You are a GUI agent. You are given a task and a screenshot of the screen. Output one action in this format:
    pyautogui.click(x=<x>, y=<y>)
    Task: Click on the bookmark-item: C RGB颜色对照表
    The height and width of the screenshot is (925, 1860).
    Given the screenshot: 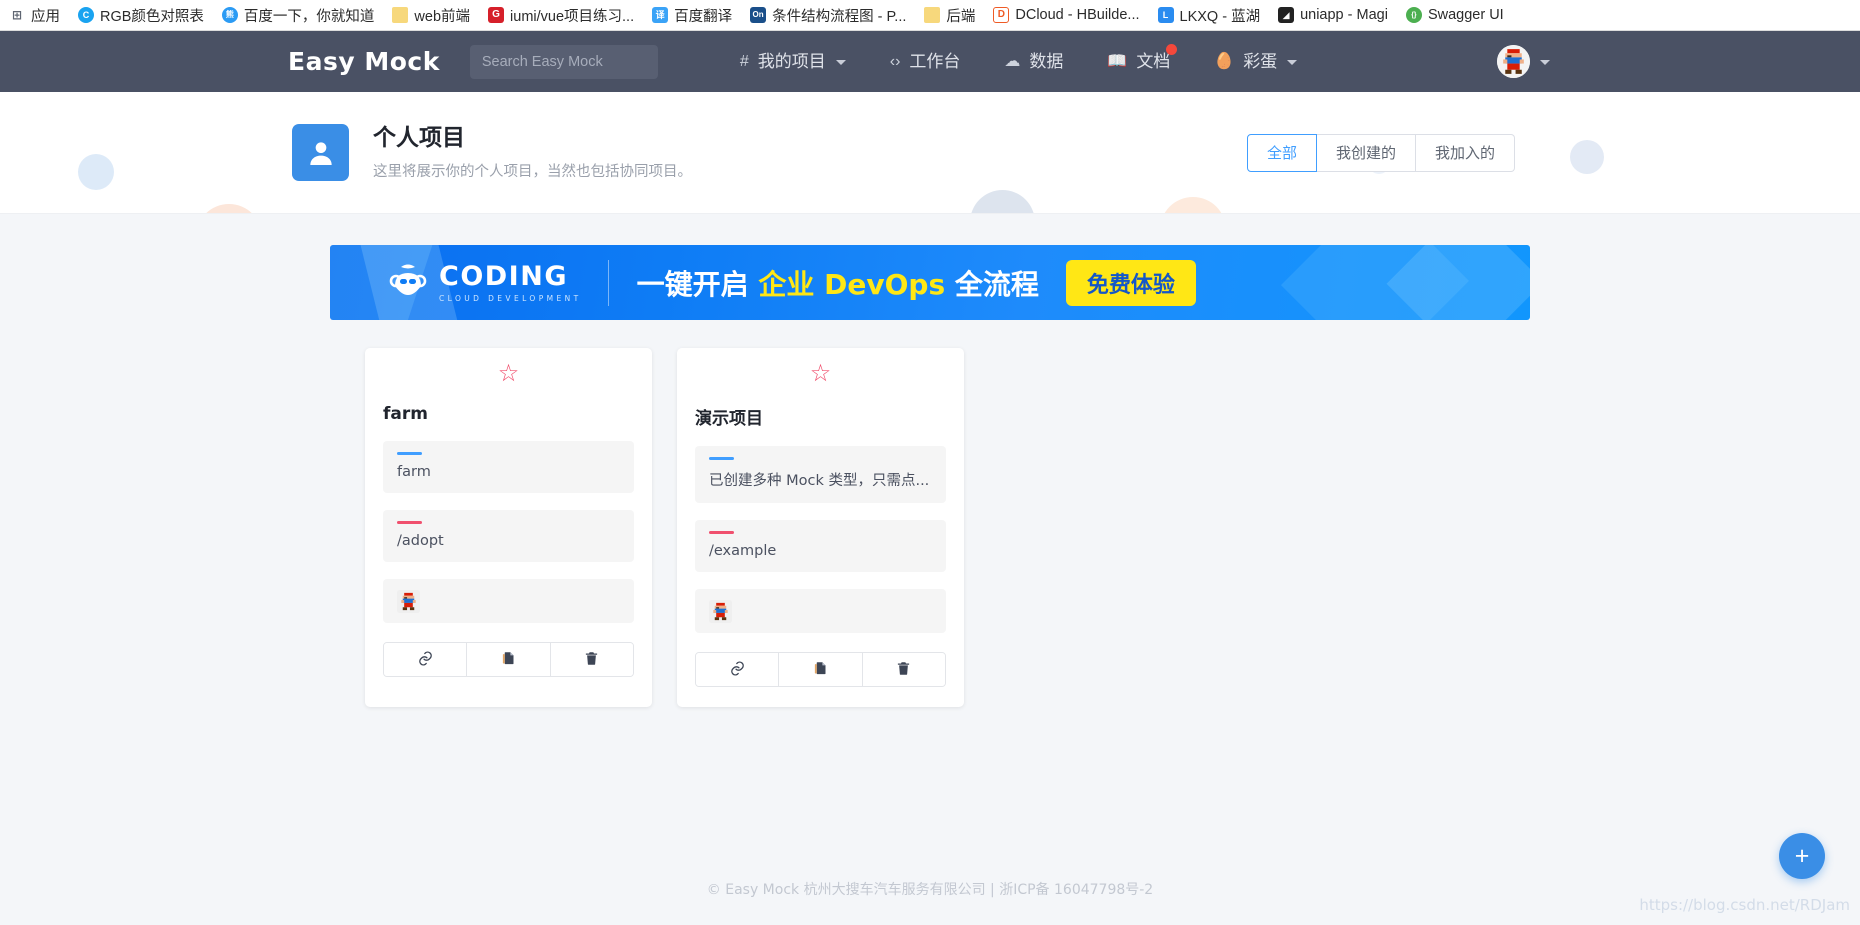 What is the action you would take?
    pyautogui.click(x=141, y=15)
    